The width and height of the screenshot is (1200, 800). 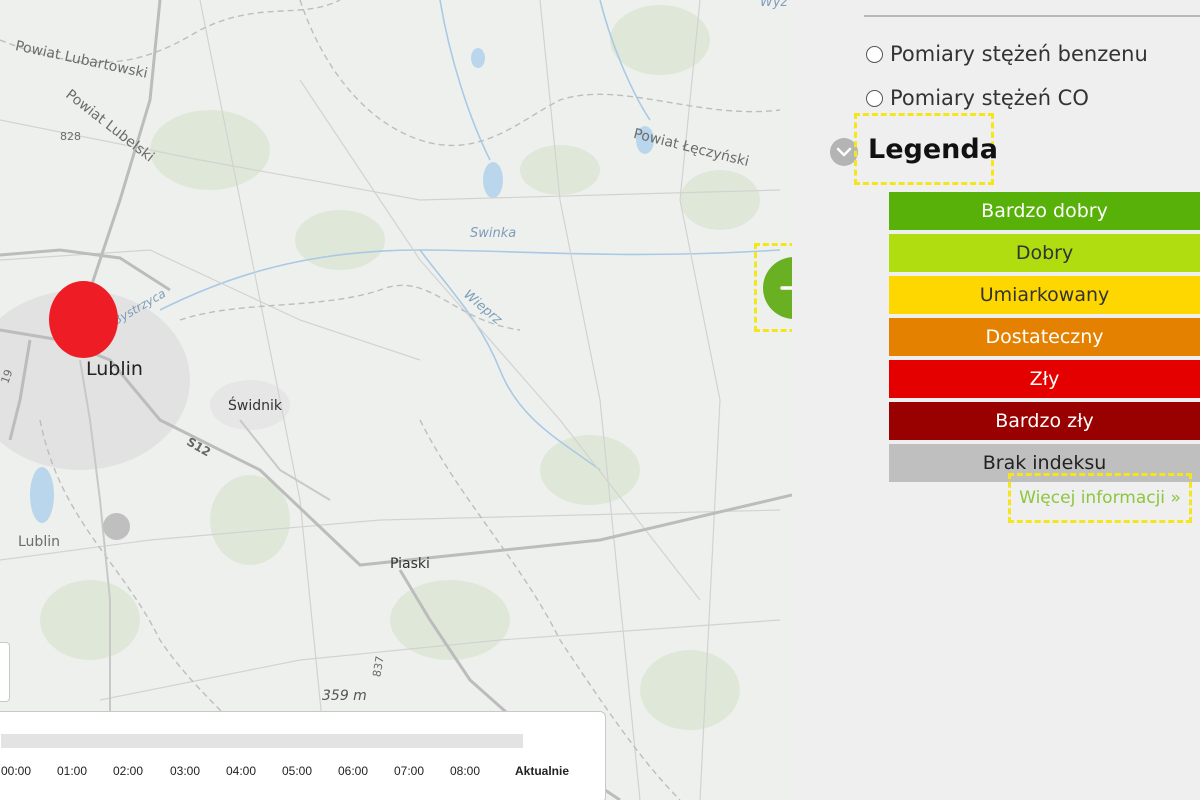 What do you see at coordinates (128, 771) in the screenshot?
I see `timeline-tick: 02:00` at bounding box center [128, 771].